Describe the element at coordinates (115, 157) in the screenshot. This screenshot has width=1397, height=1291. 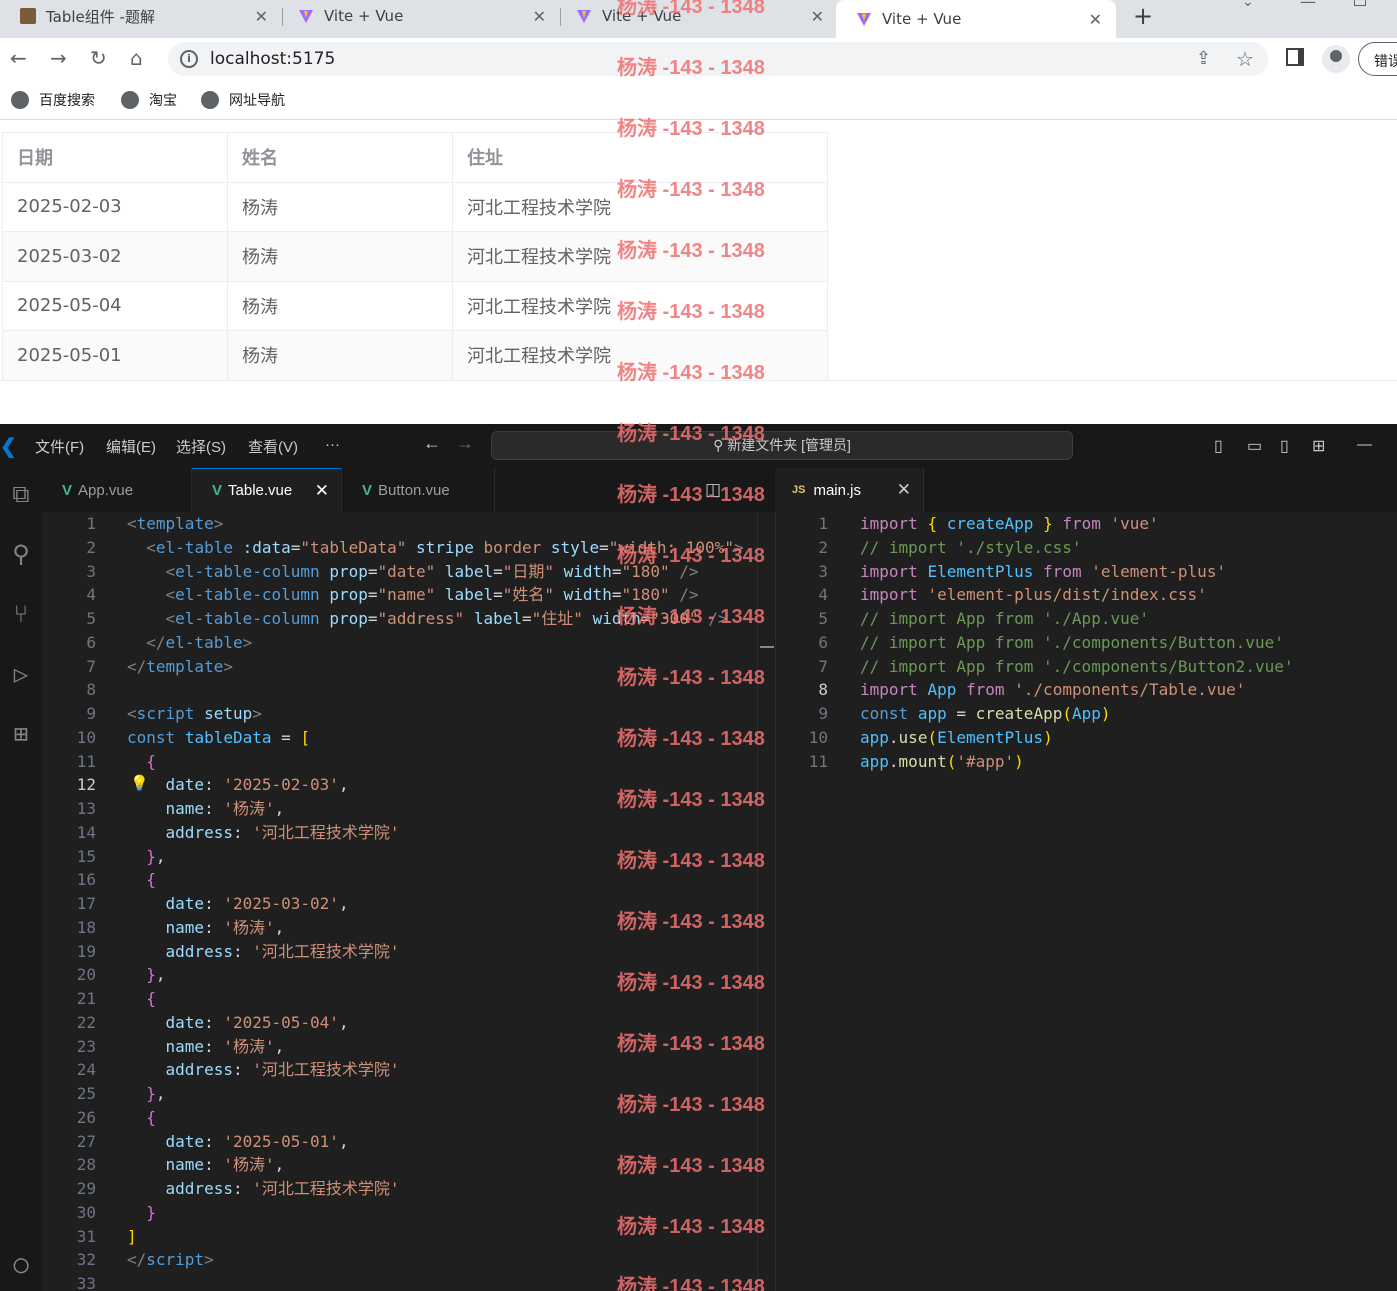
I see `table-header-cell: 日期` at that location.